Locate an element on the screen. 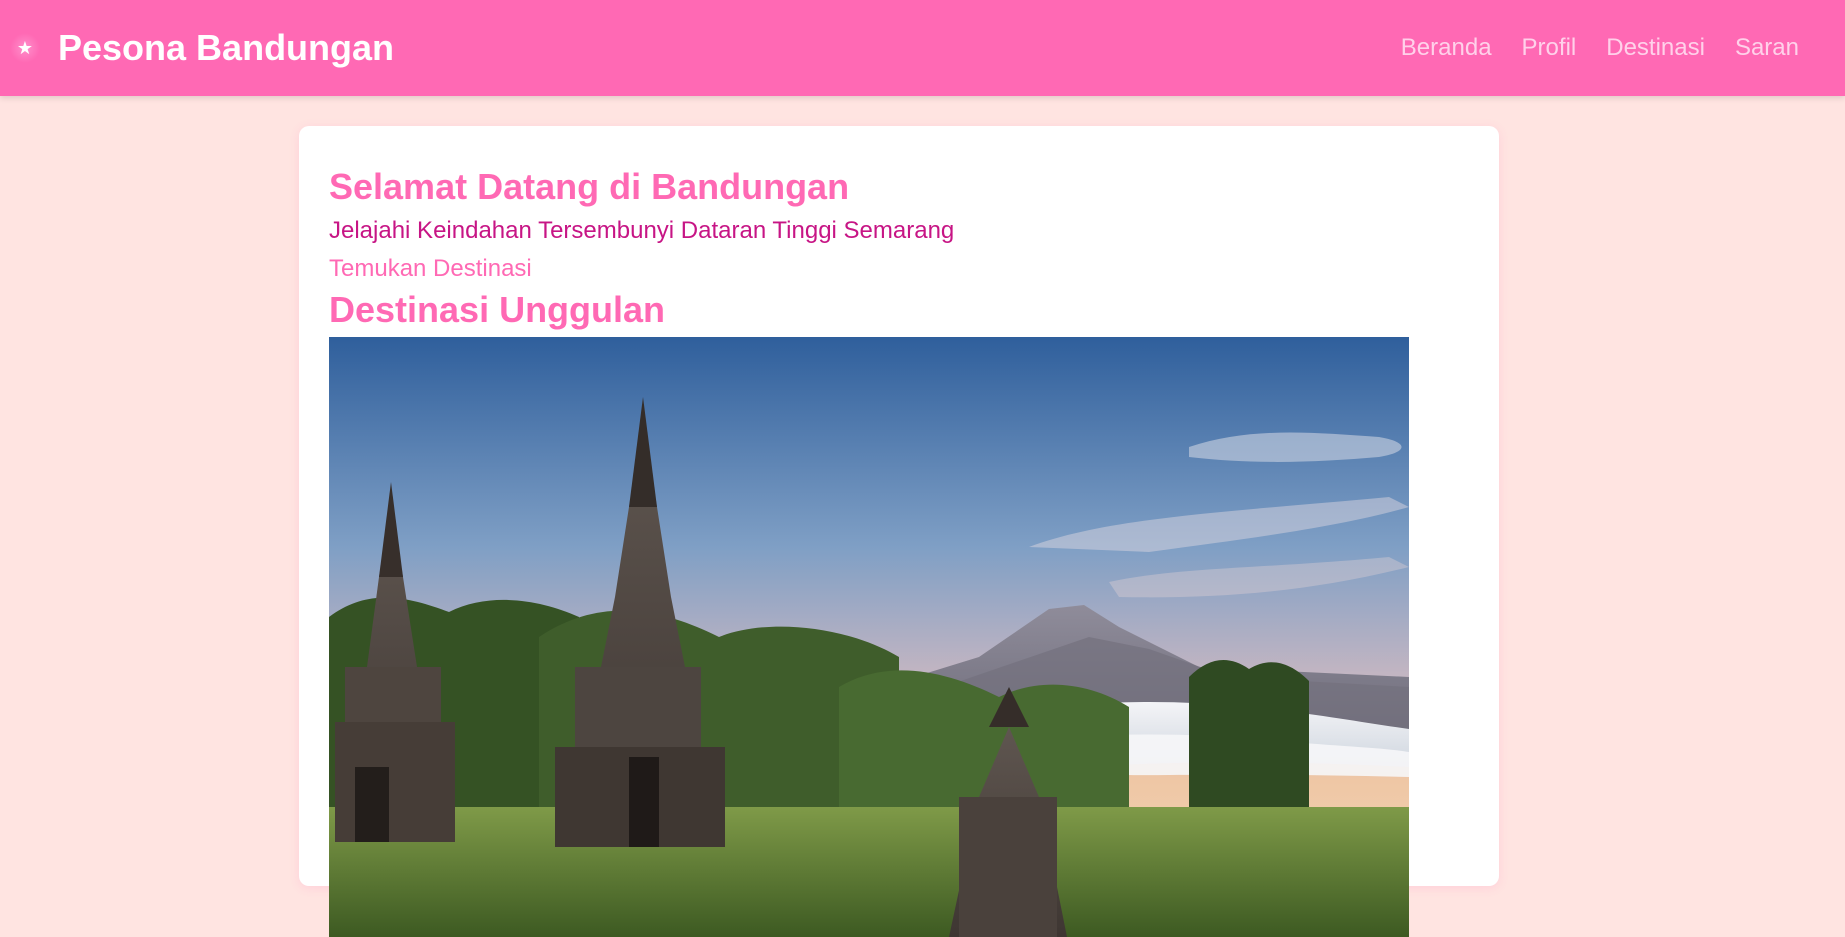 Image resolution: width=1845 pixels, height=937 pixels. nav-link-saran: Saran is located at coordinates (1767, 48).